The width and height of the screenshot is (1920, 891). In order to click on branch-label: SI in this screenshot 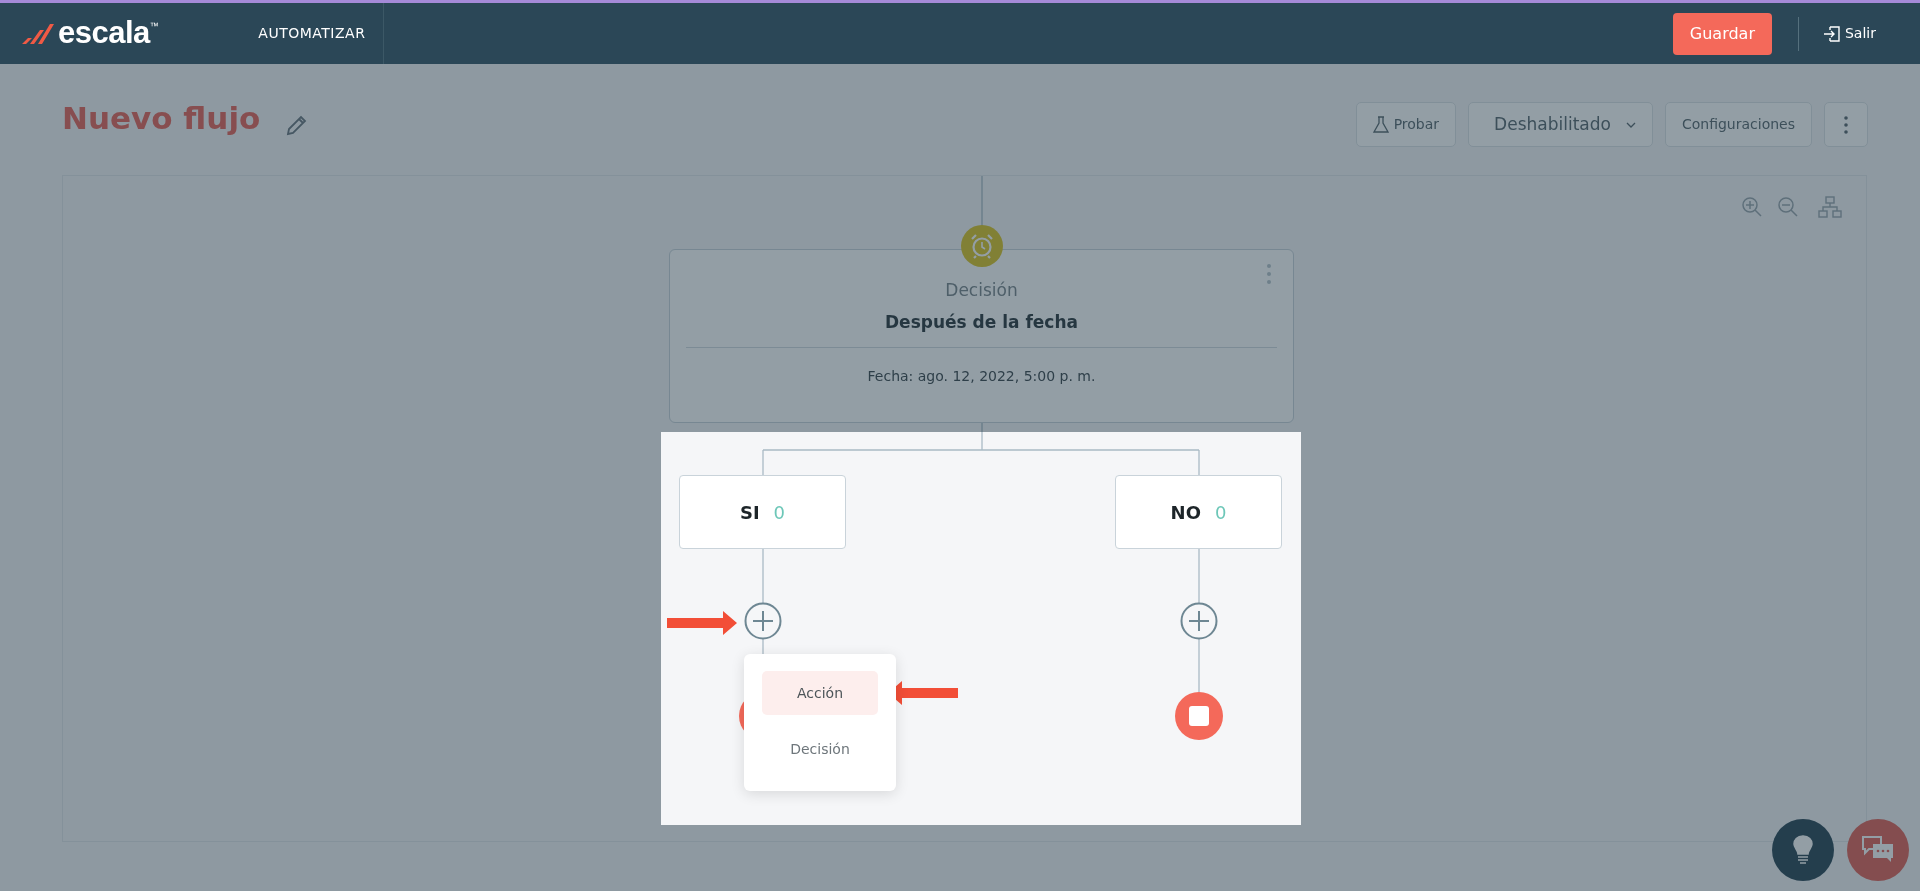, I will do `click(749, 512)`.